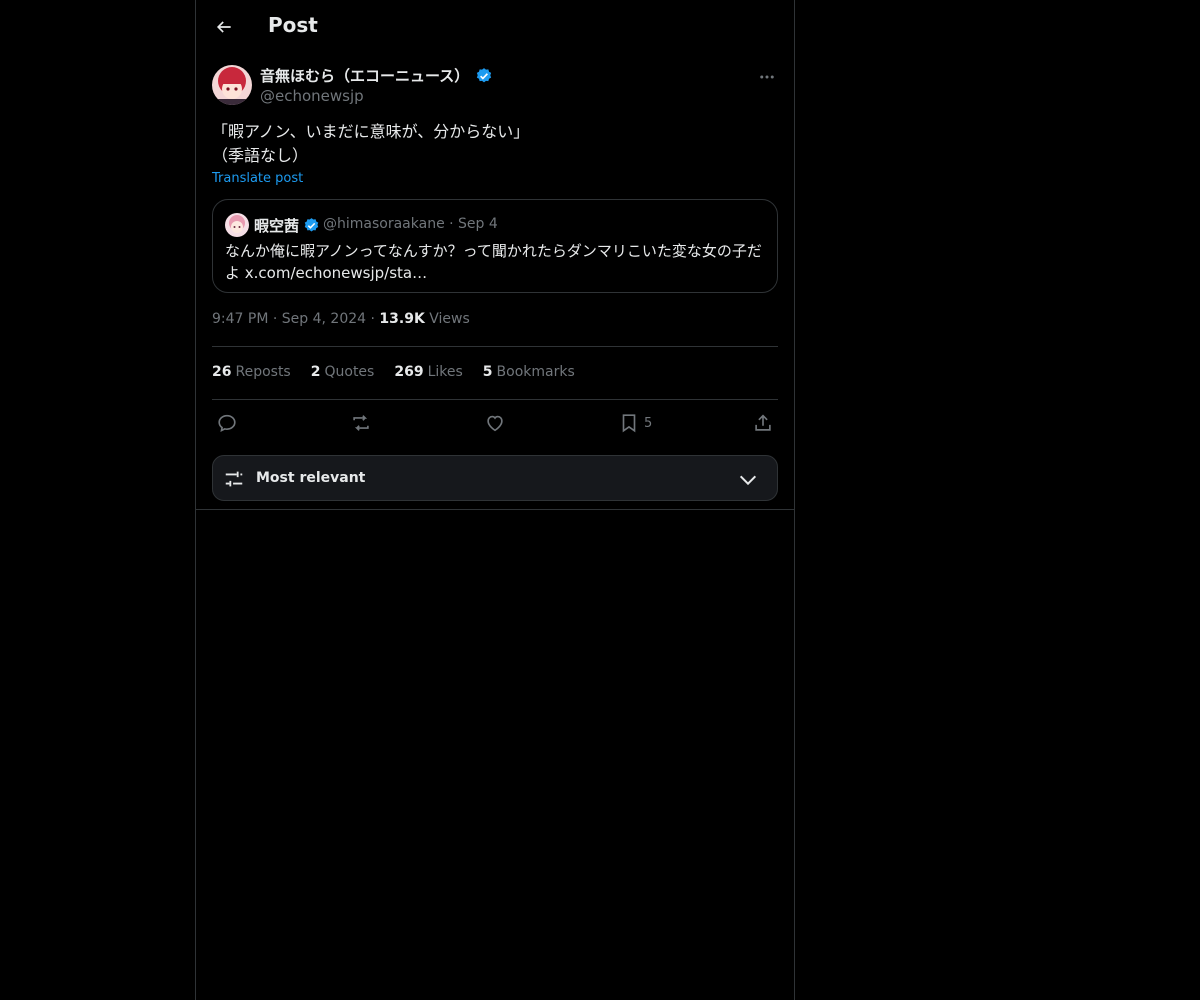  Describe the element at coordinates (324, 319) in the screenshot. I see `post-date: Sep 4, 2024` at that location.